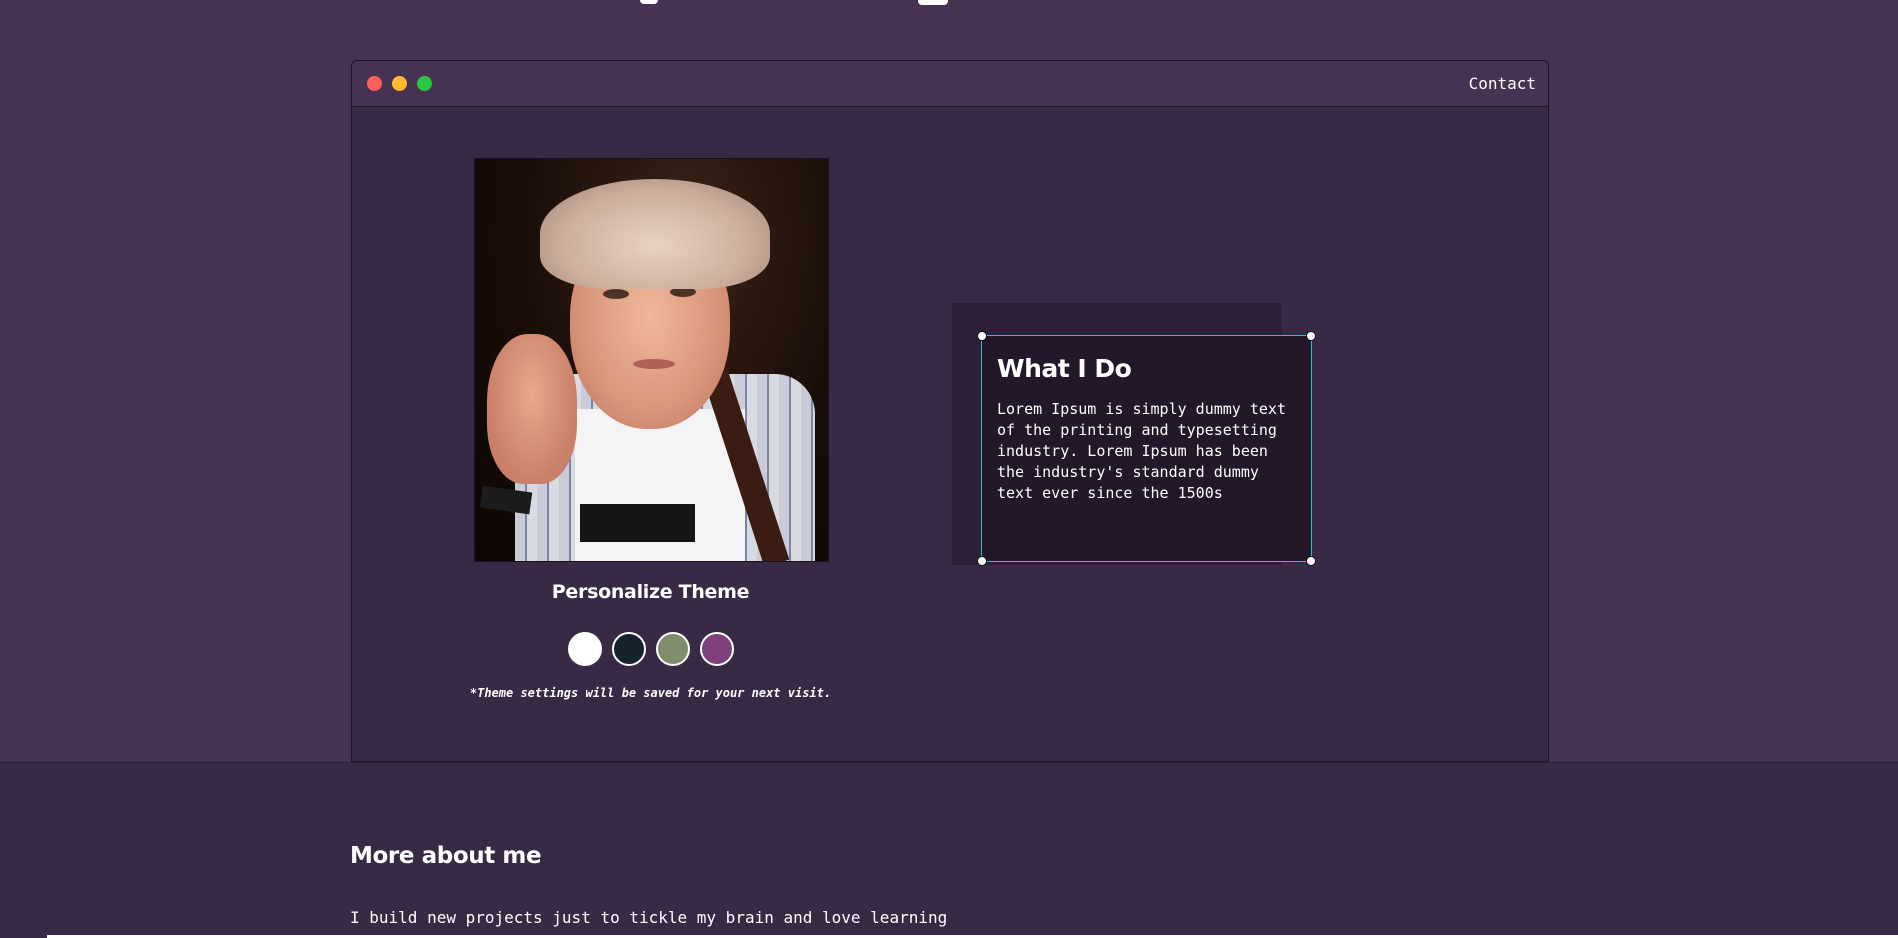 The image size is (1898, 938). What do you see at coordinates (1064, 368) in the screenshot?
I see `card-title: What I Do` at bounding box center [1064, 368].